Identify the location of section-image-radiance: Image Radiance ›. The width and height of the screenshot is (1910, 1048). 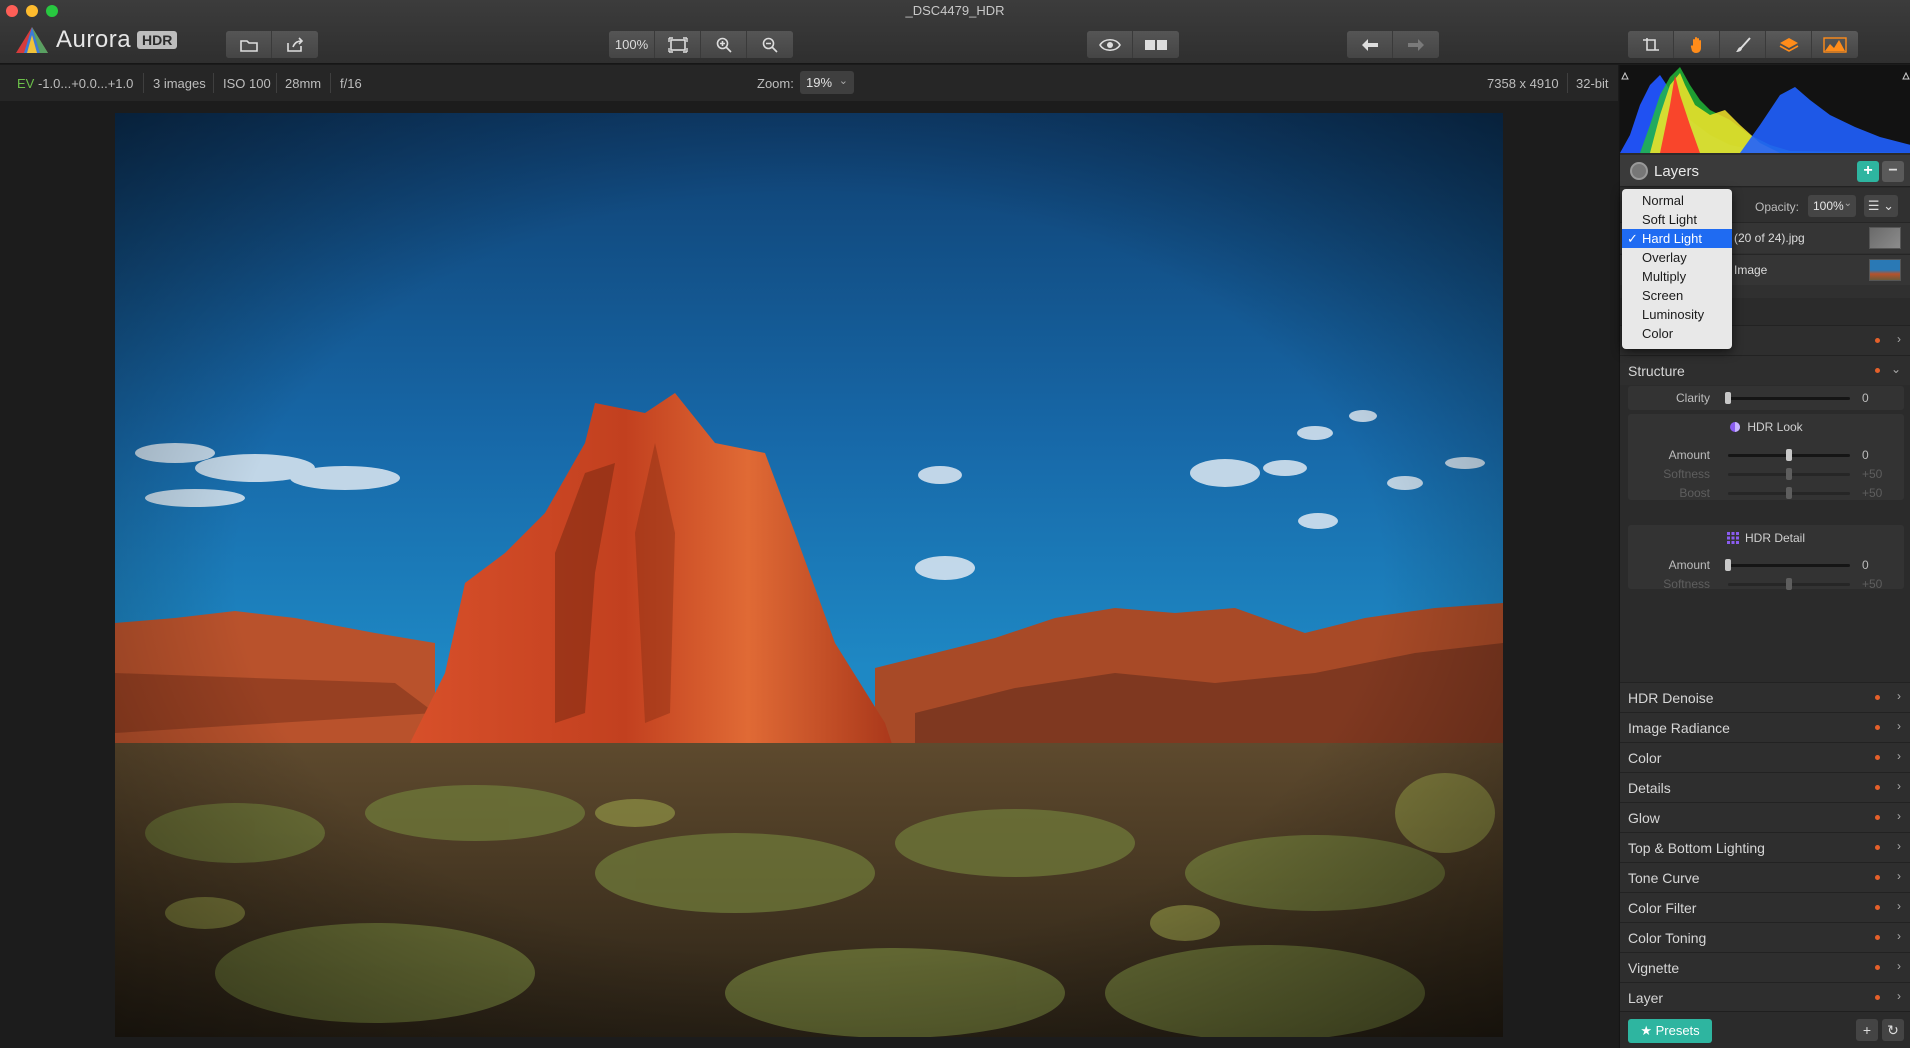
(1765, 727).